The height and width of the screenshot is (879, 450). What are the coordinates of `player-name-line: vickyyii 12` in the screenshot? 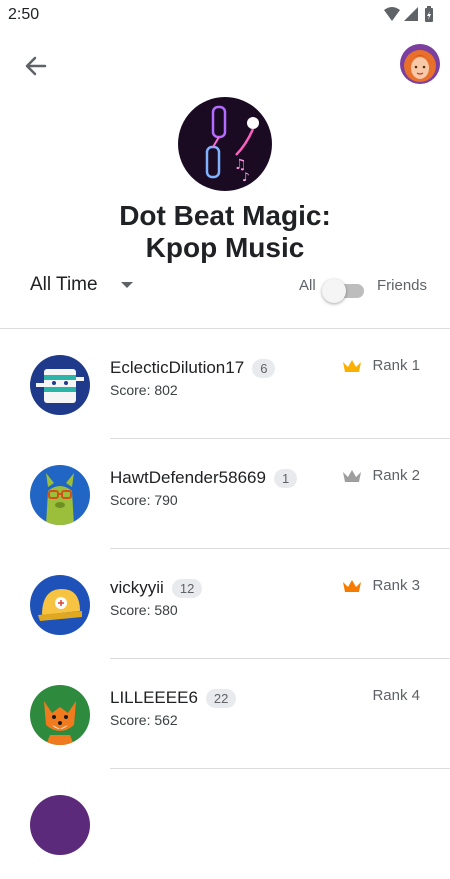 It's located at (156, 588).